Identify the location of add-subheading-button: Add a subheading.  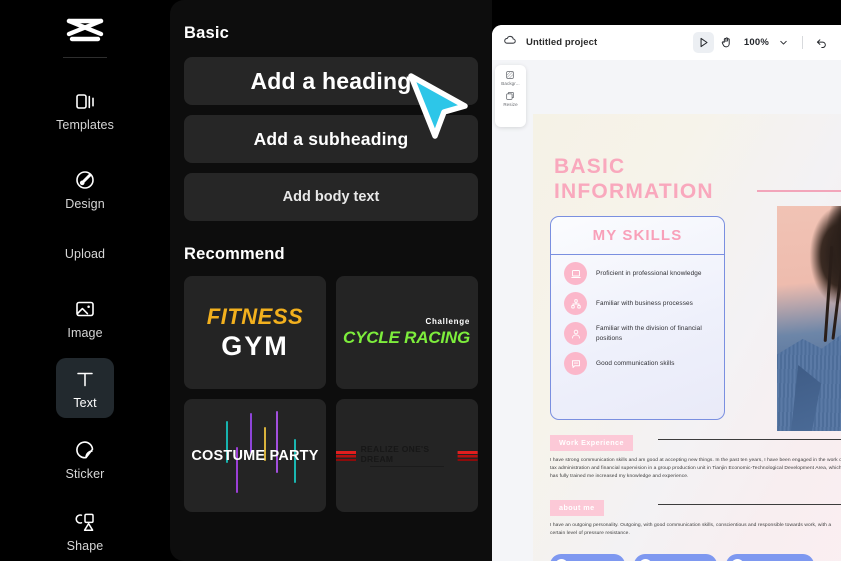
(331, 139).